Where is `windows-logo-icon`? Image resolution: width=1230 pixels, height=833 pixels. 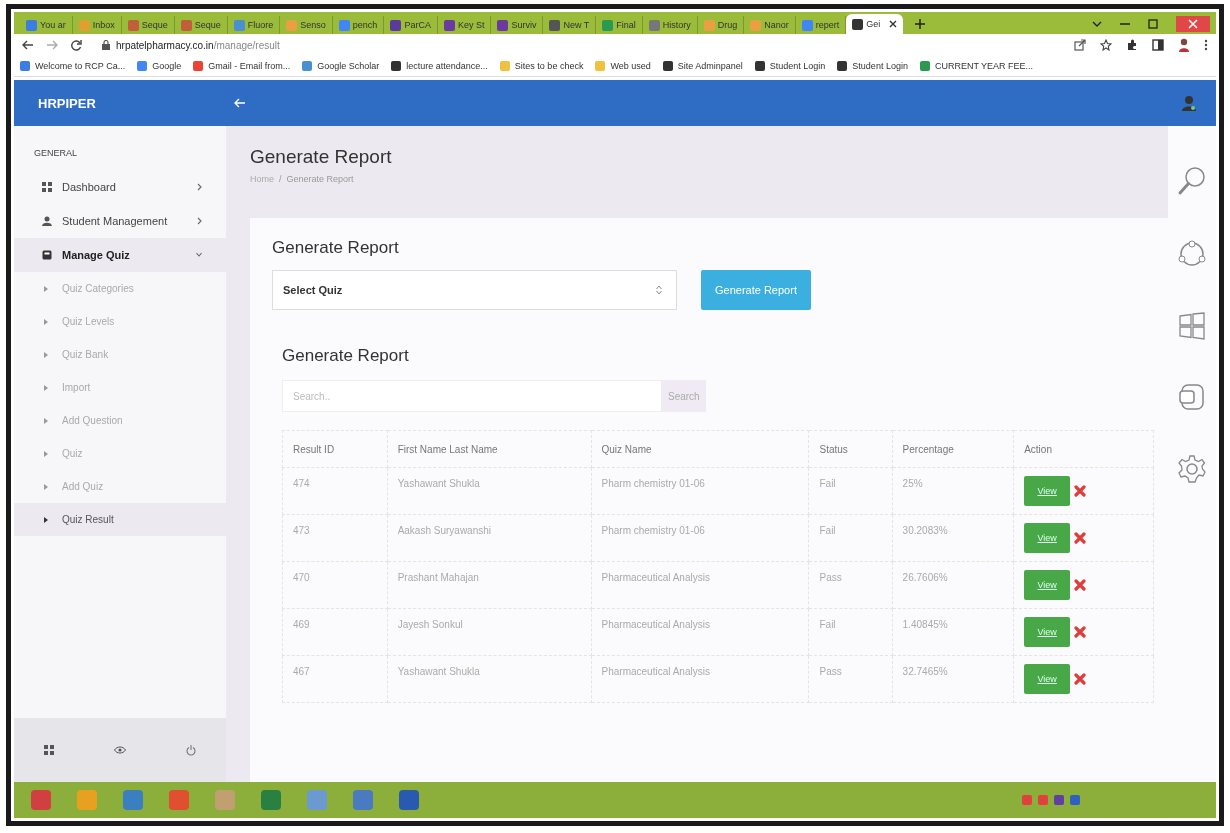 windows-logo-icon is located at coordinates (1192, 326).